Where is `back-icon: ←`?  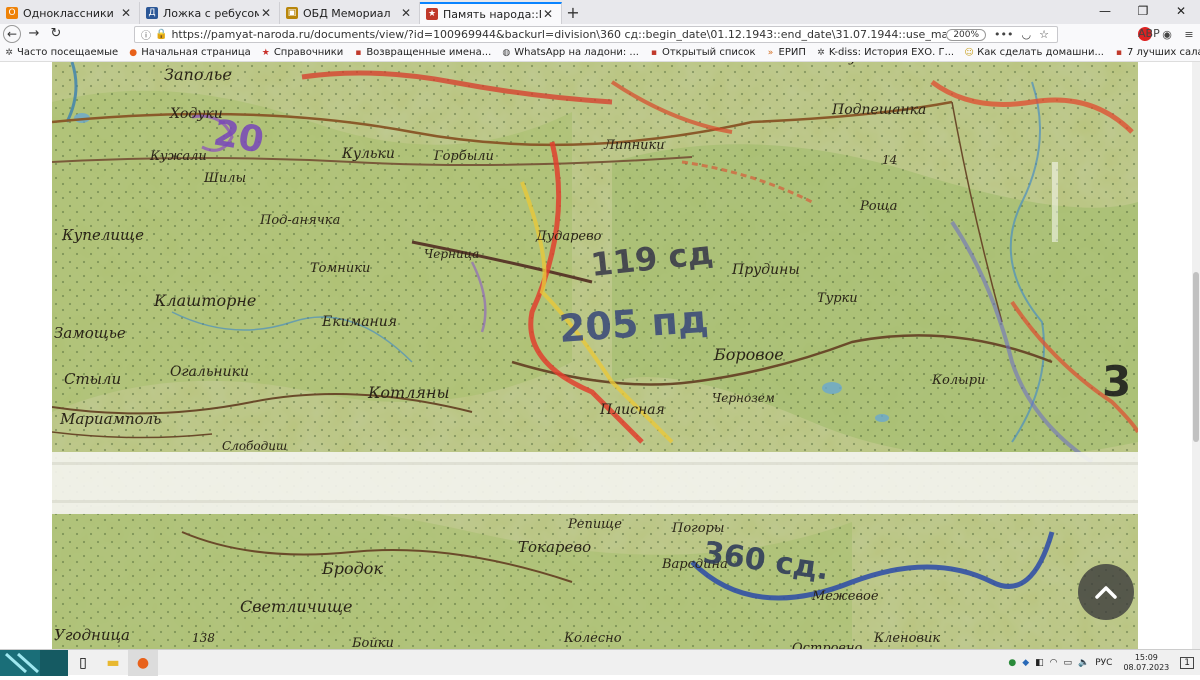 back-icon: ← is located at coordinates (12, 34).